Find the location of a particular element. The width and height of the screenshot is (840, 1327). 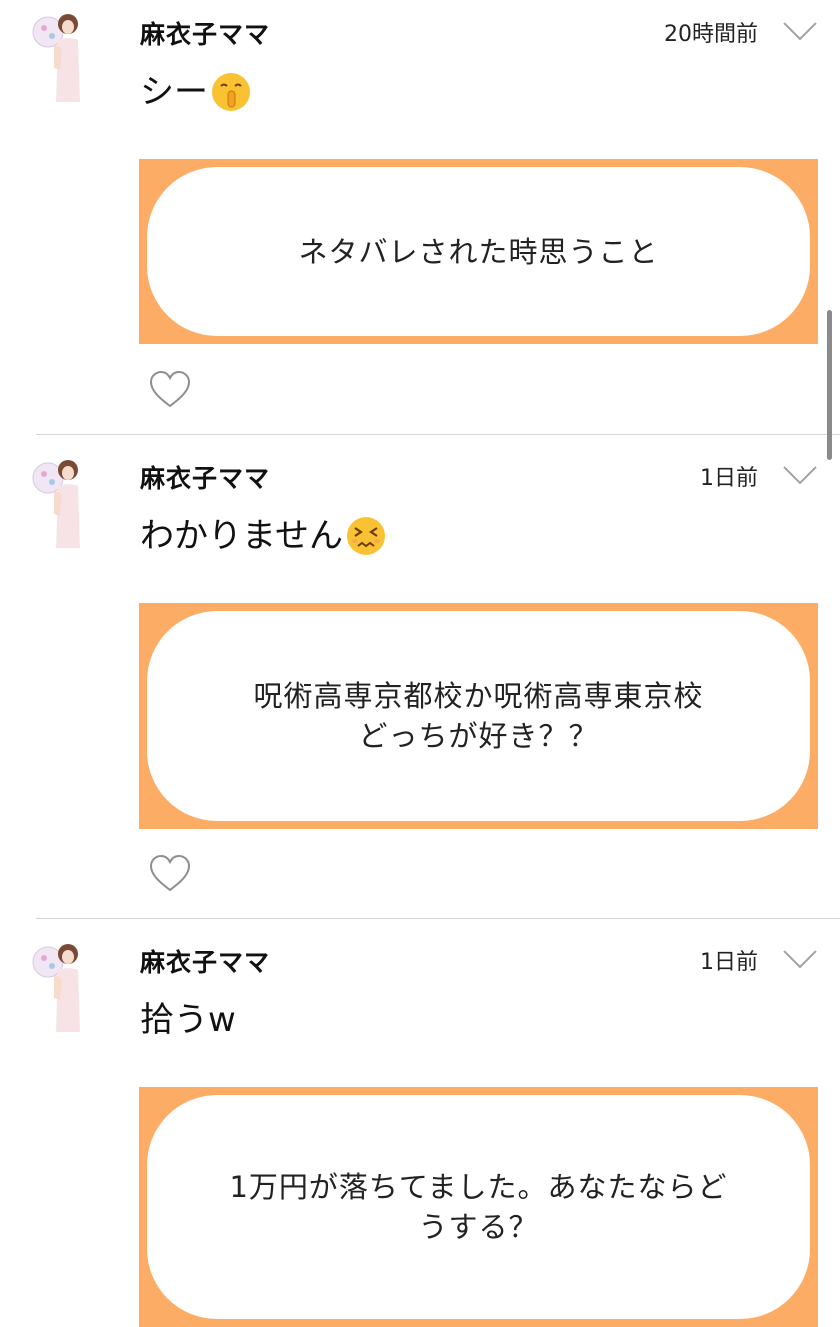

question-card: 1万円が落ちてました。あなたならど うする？ is located at coordinates (478, 1207).